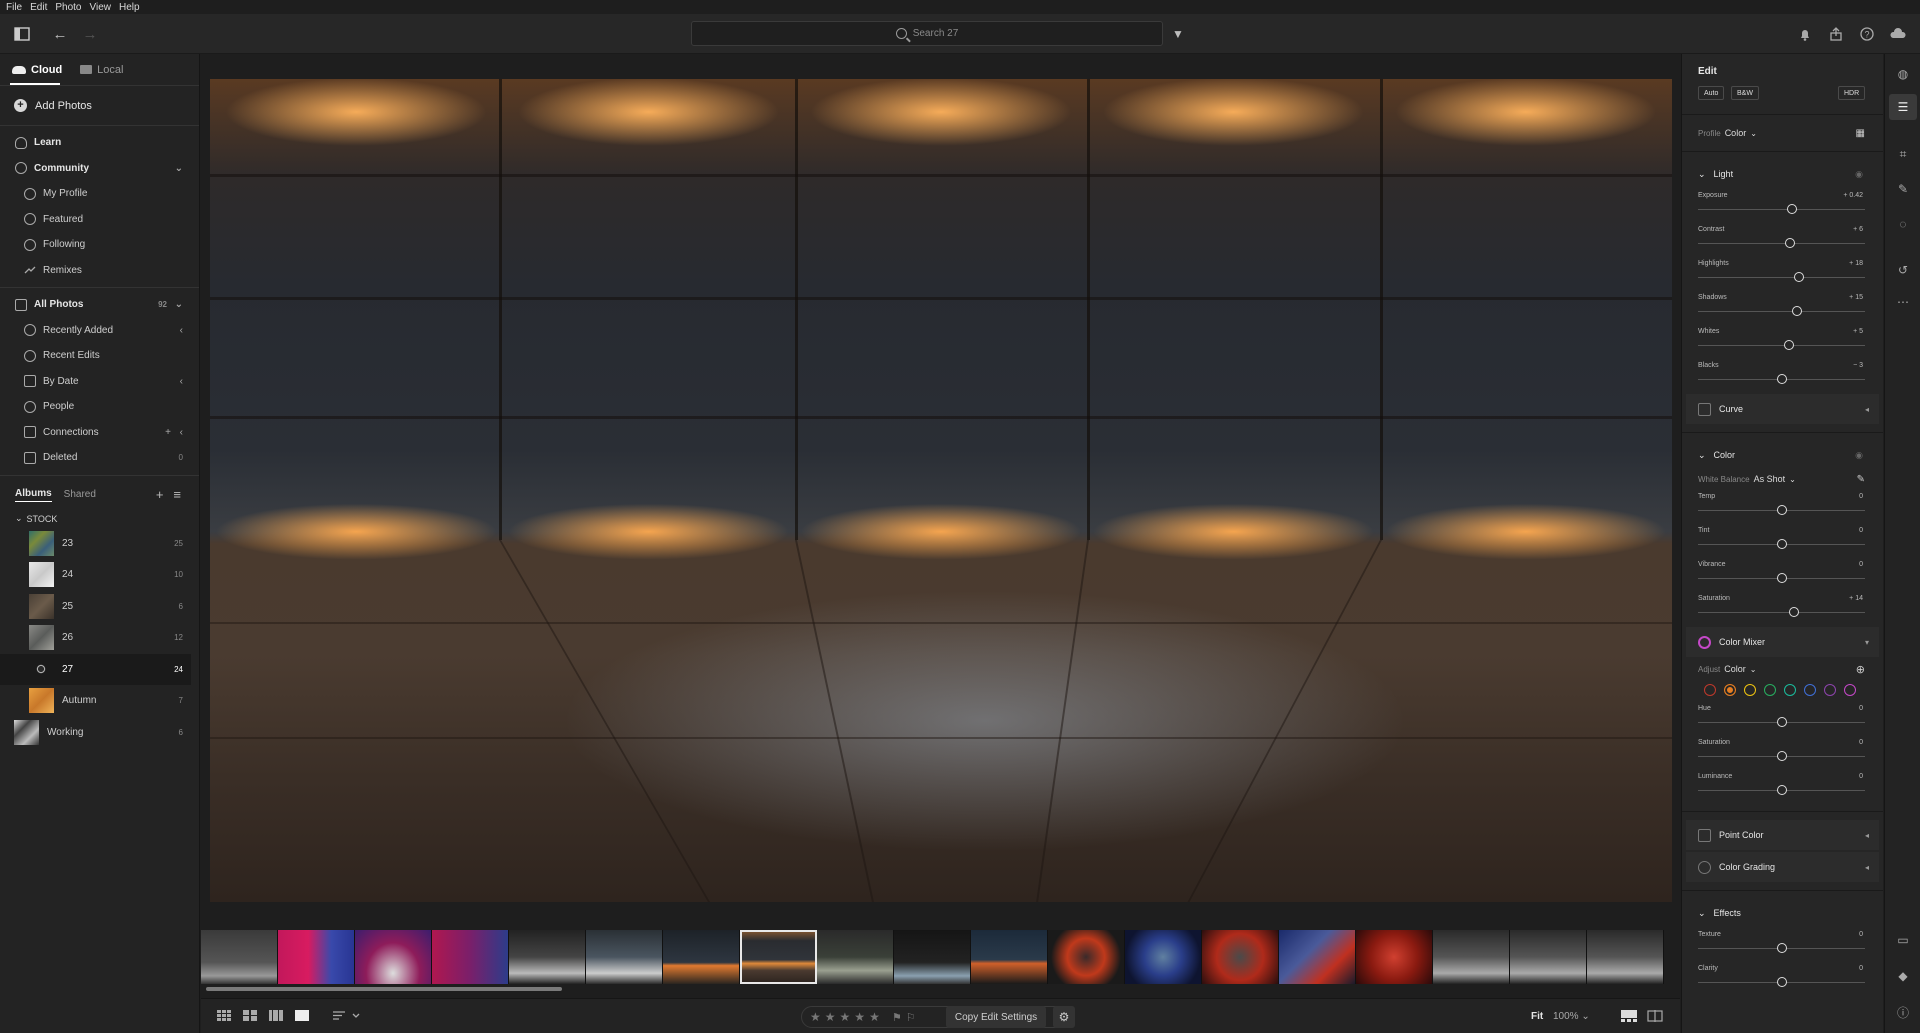 This screenshot has width=1920, height=1033. What do you see at coordinates (1903, 107) in the screenshot?
I see `edit-sliders-icon: ☰` at bounding box center [1903, 107].